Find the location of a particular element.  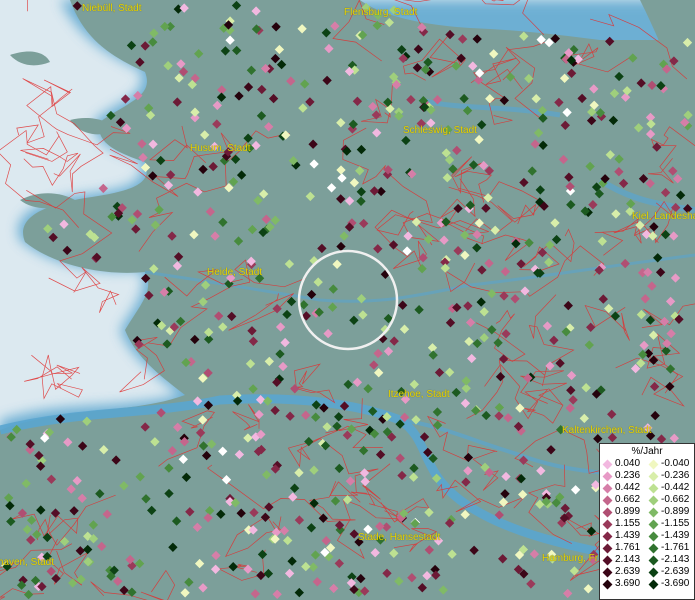

legend-label: -2.639 is located at coordinates (675, 571).